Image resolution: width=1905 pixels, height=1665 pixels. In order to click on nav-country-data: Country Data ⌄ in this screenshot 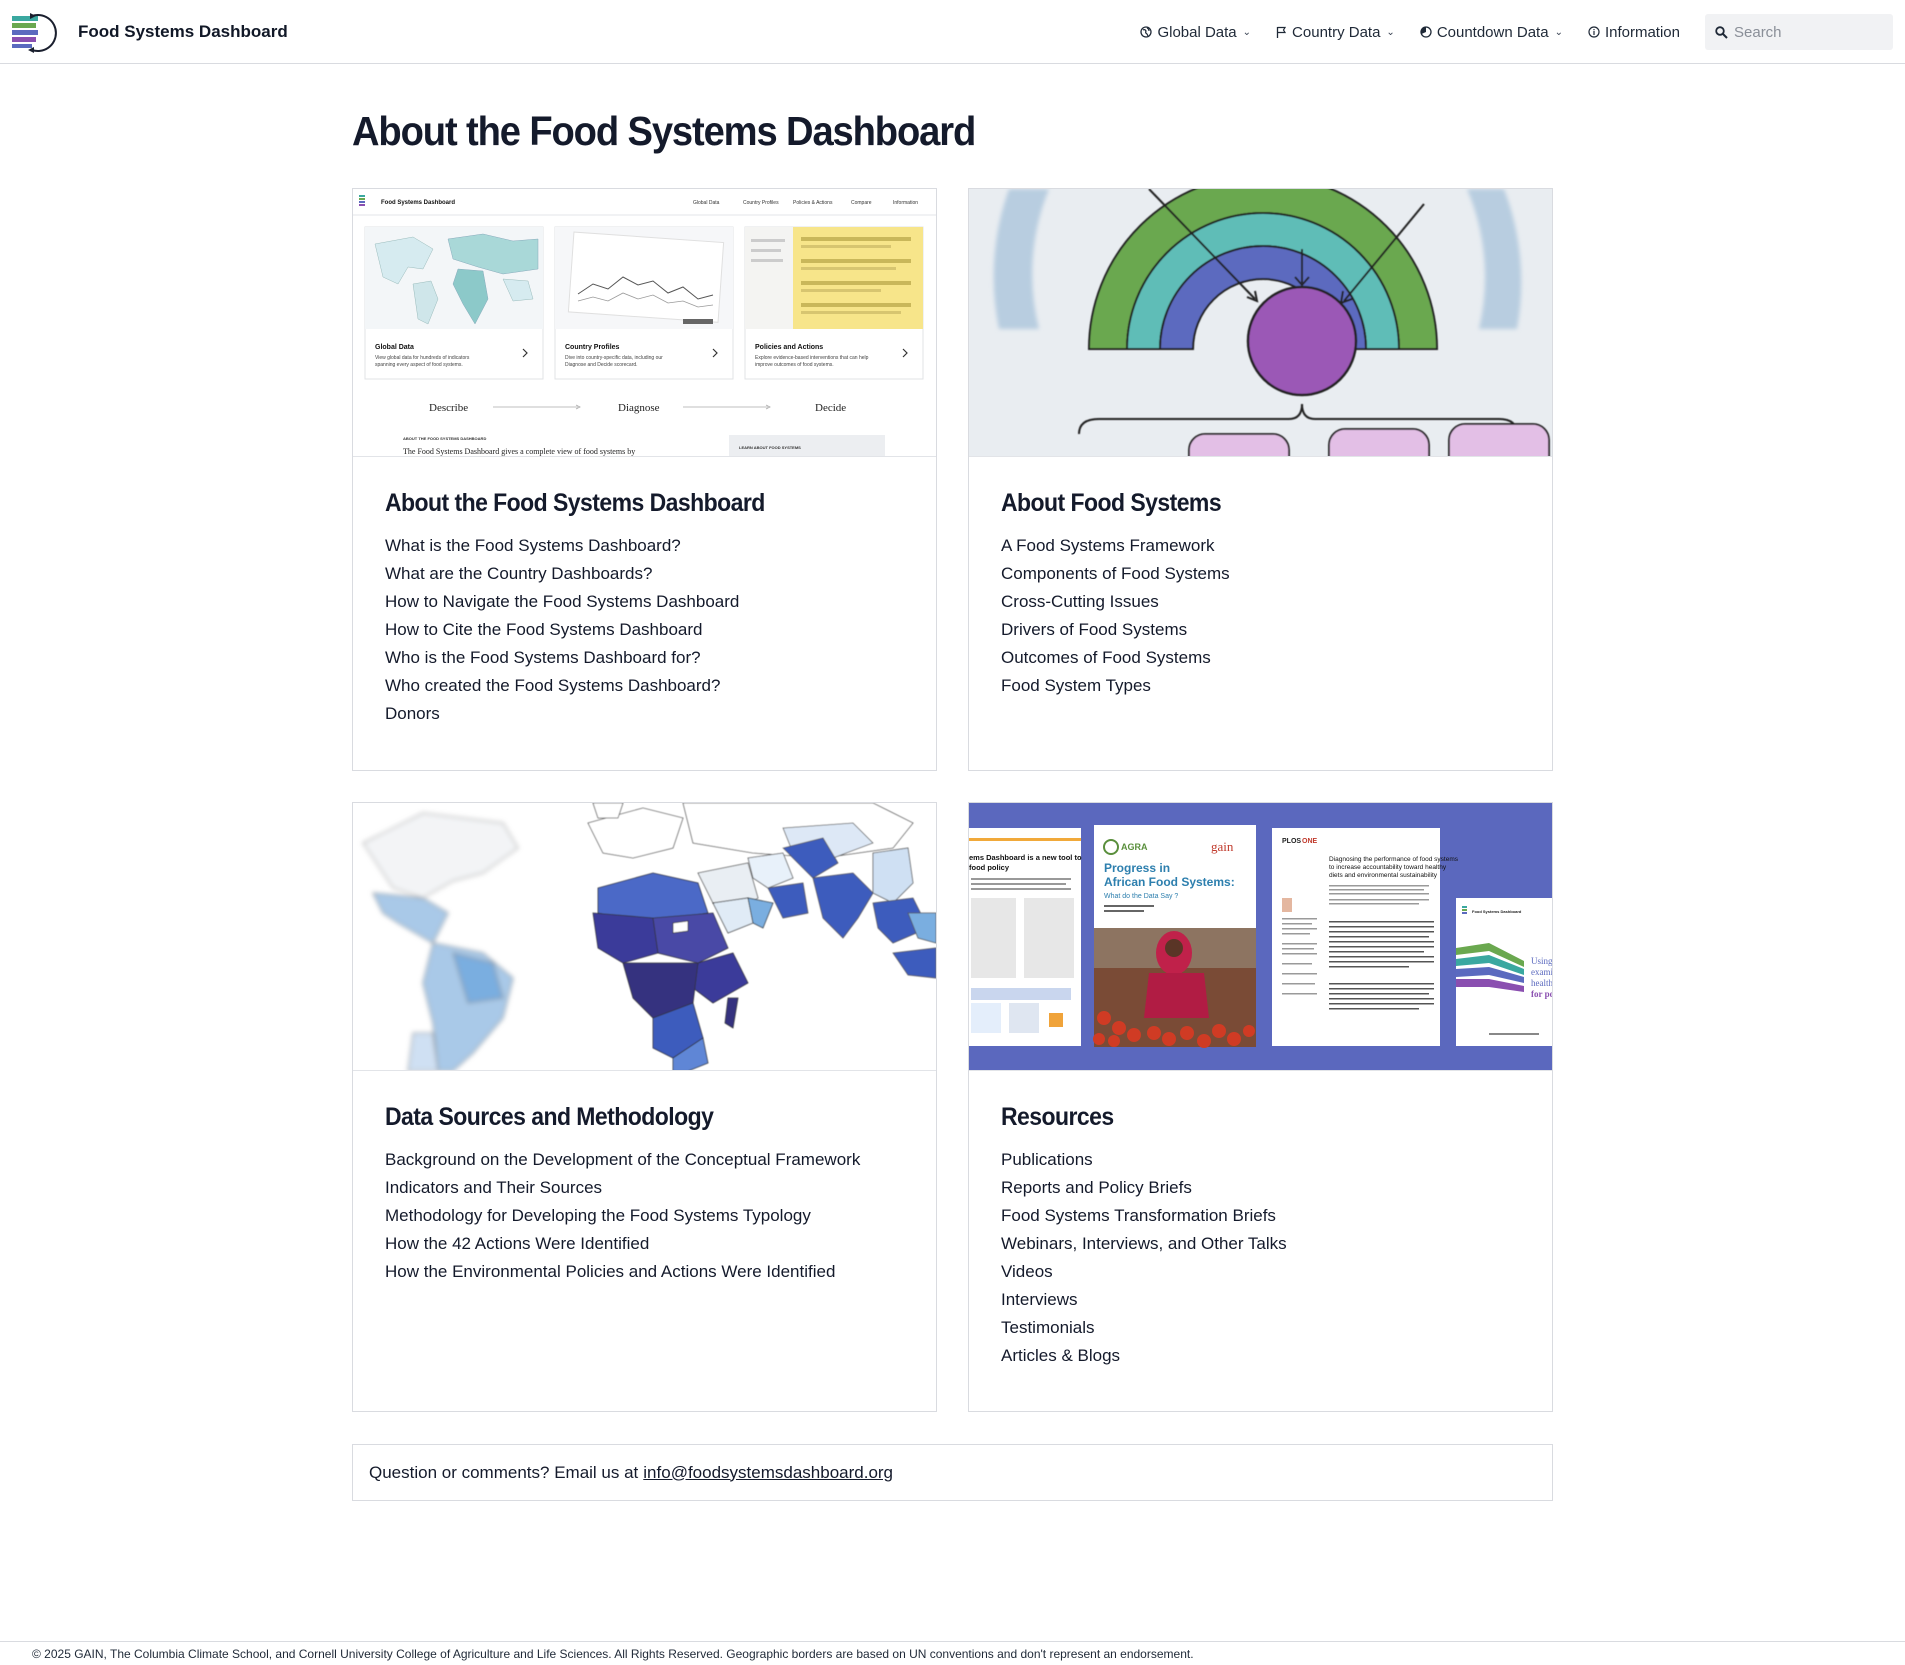, I will do `click(1335, 32)`.